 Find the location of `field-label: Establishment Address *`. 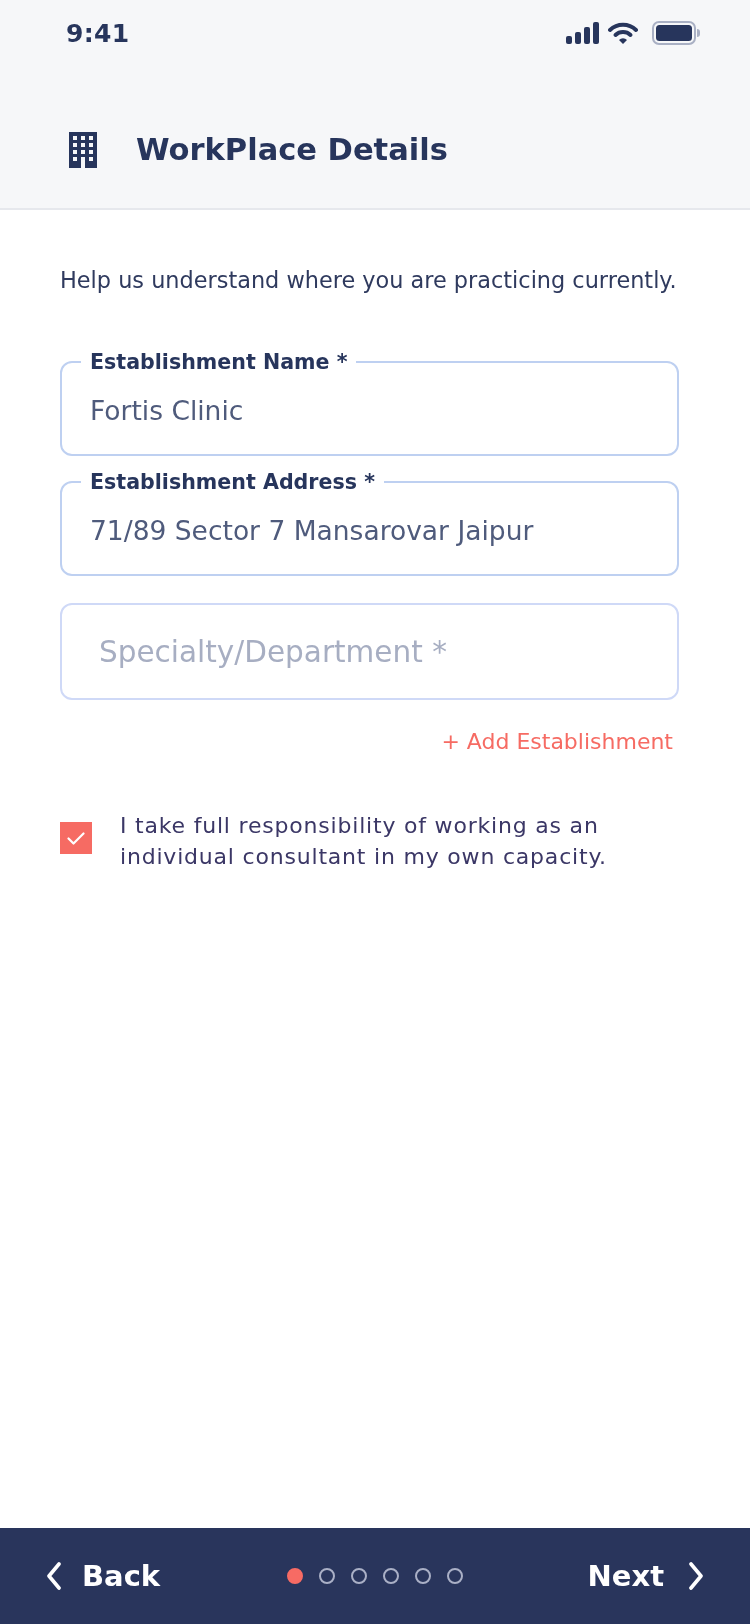

field-label: Establishment Address * is located at coordinates (232, 482).